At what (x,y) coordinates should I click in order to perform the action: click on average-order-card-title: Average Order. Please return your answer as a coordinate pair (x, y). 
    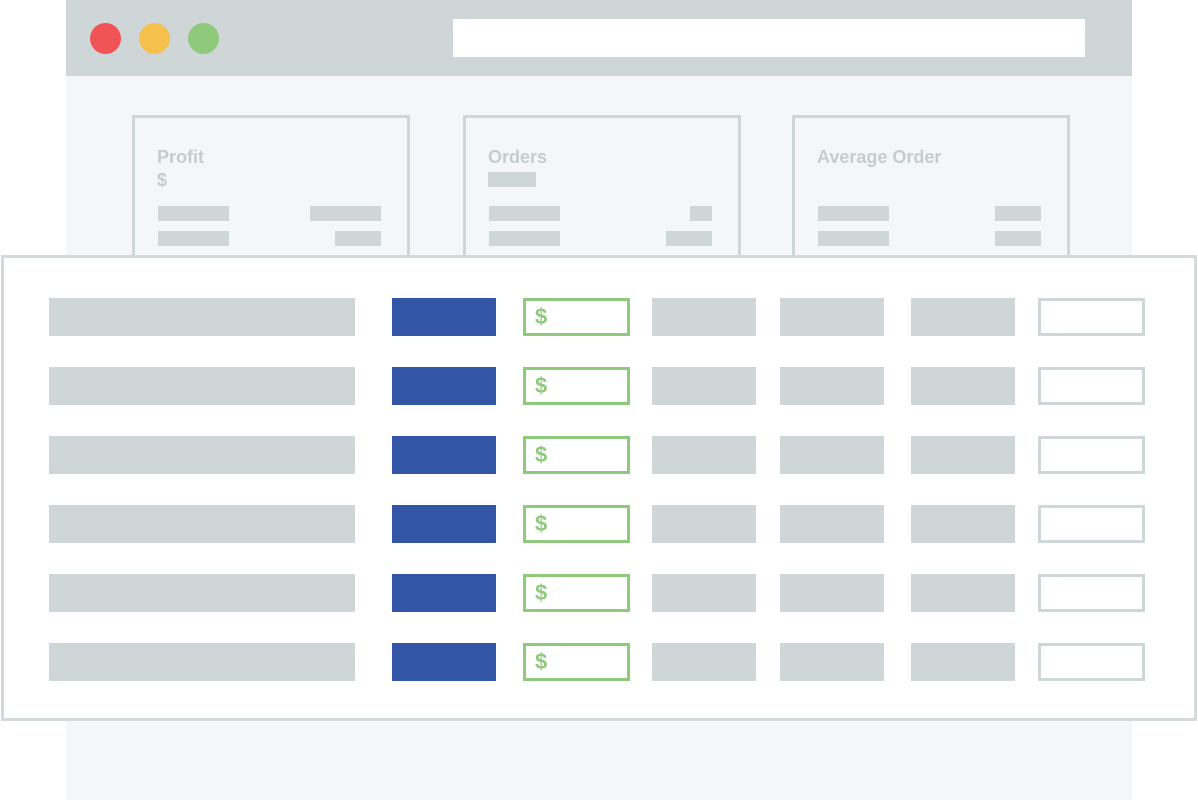
    Looking at the image, I should click on (879, 157).